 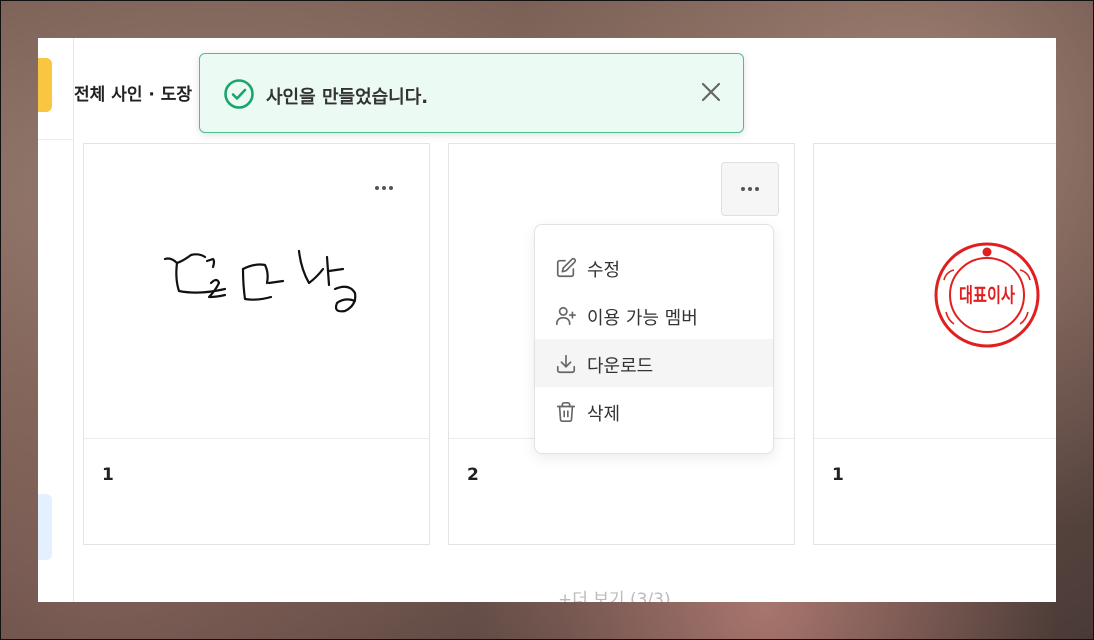 I want to click on menu-item-members: 이용 가능 멤버, so click(x=654, y=315).